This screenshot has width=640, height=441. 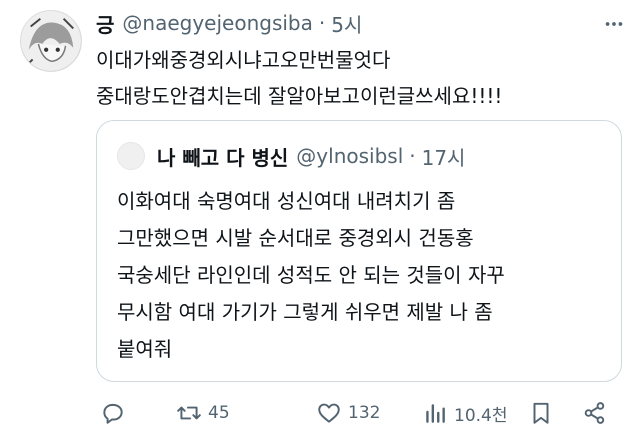 What do you see at coordinates (189, 413) in the screenshot?
I see `retweet-icon` at bounding box center [189, 413].